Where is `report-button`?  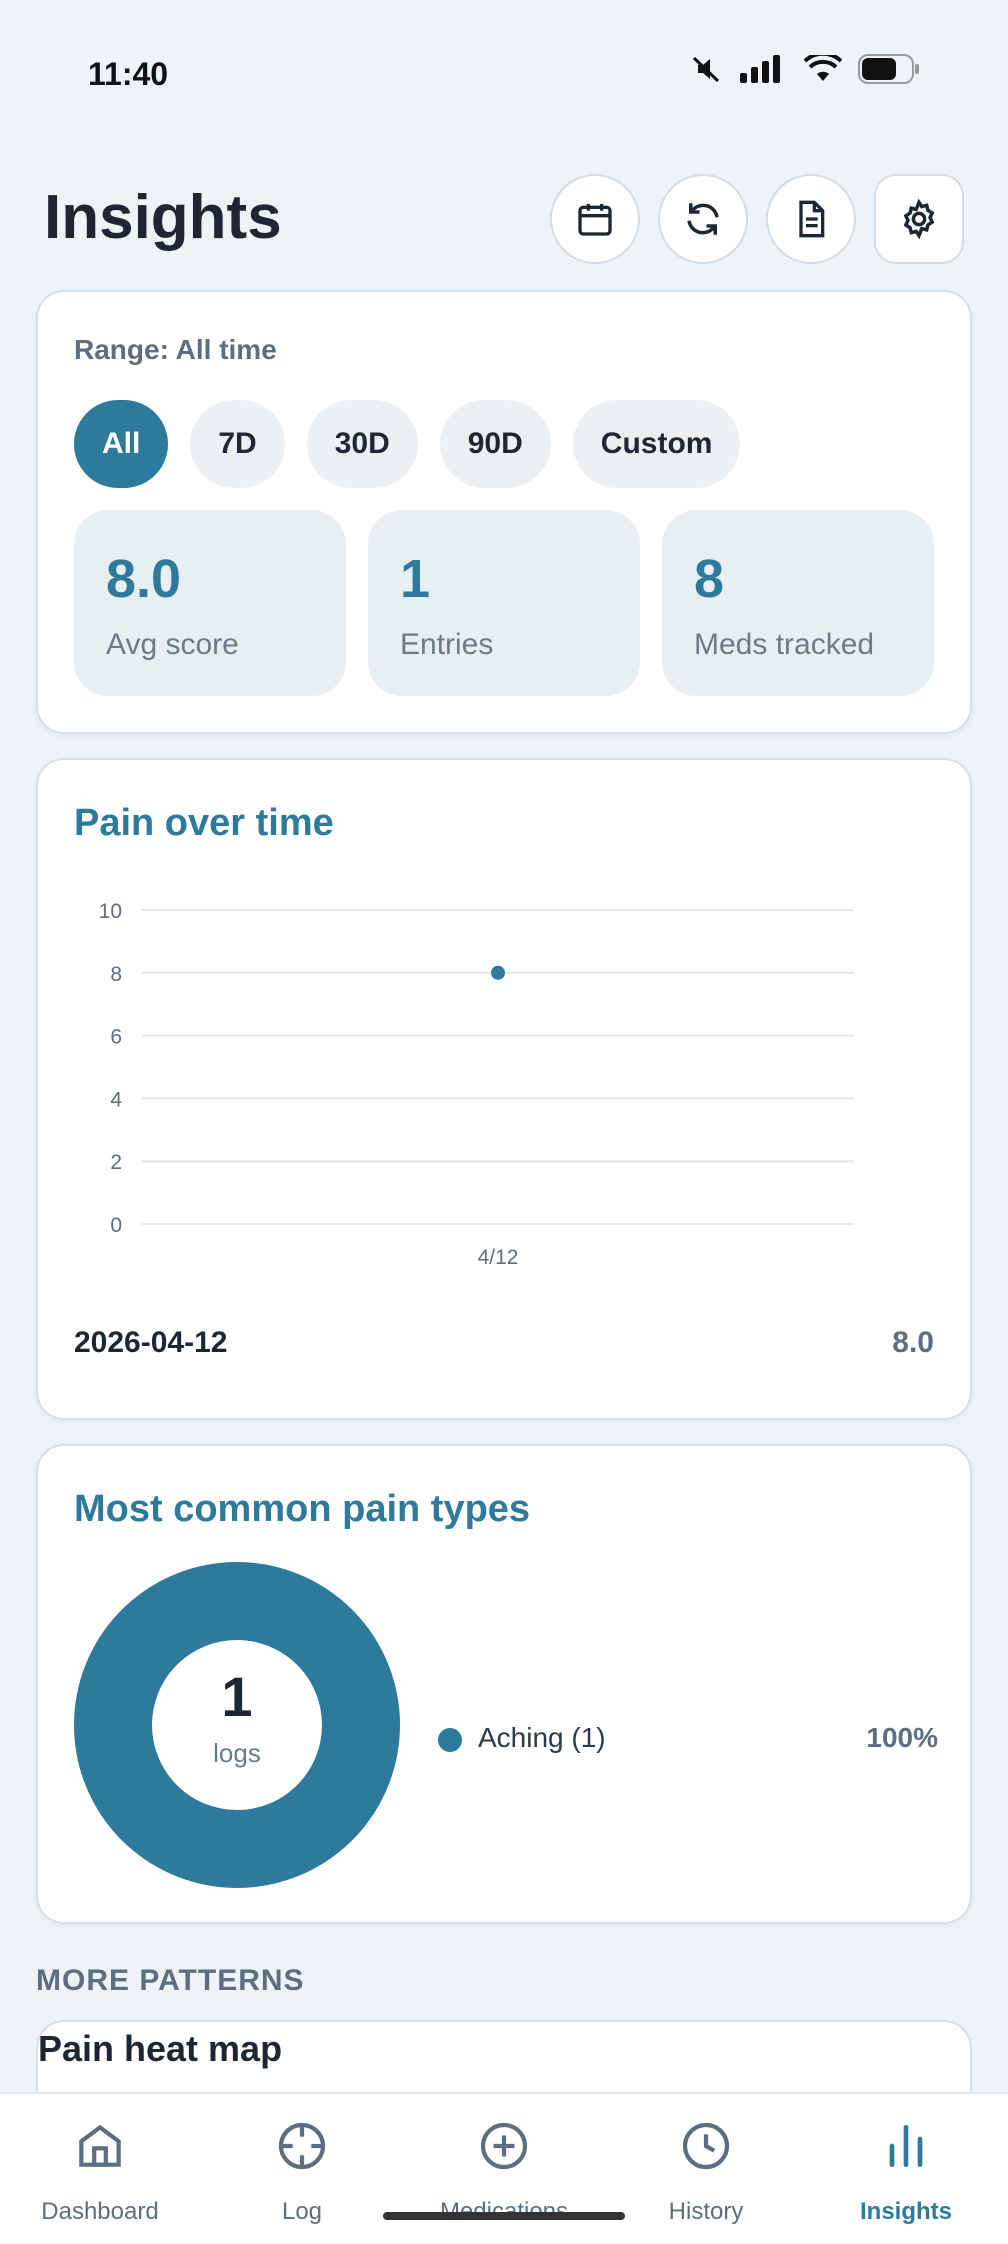 report-button is located at coordinates (811, 219).